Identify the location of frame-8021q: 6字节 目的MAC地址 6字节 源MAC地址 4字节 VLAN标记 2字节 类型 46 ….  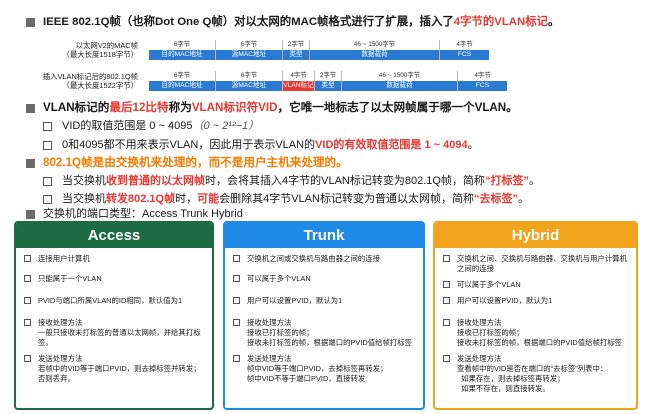
(328, 81).